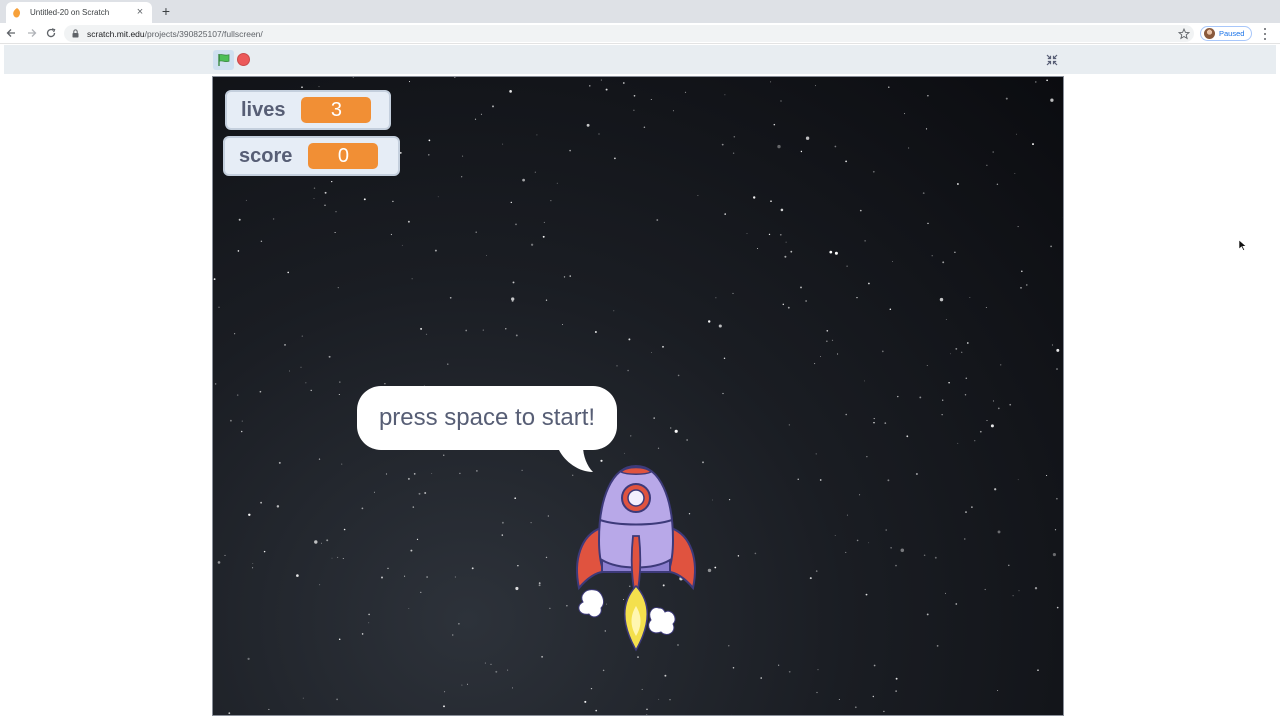 The width and height of the screenshot is (1280, 720). Describe the element at coordinates (1184, 33) in the screenshot. I see `bookmark-star-icon` at that location.